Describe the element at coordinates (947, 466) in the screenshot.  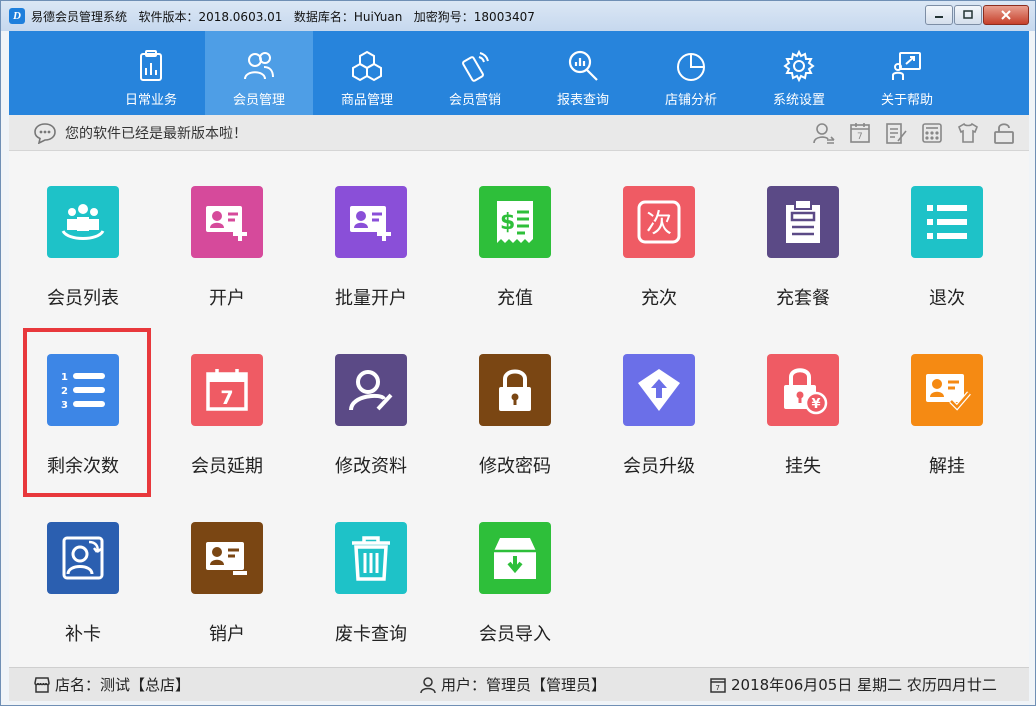
I see `tile-label: 解挂` at that location.